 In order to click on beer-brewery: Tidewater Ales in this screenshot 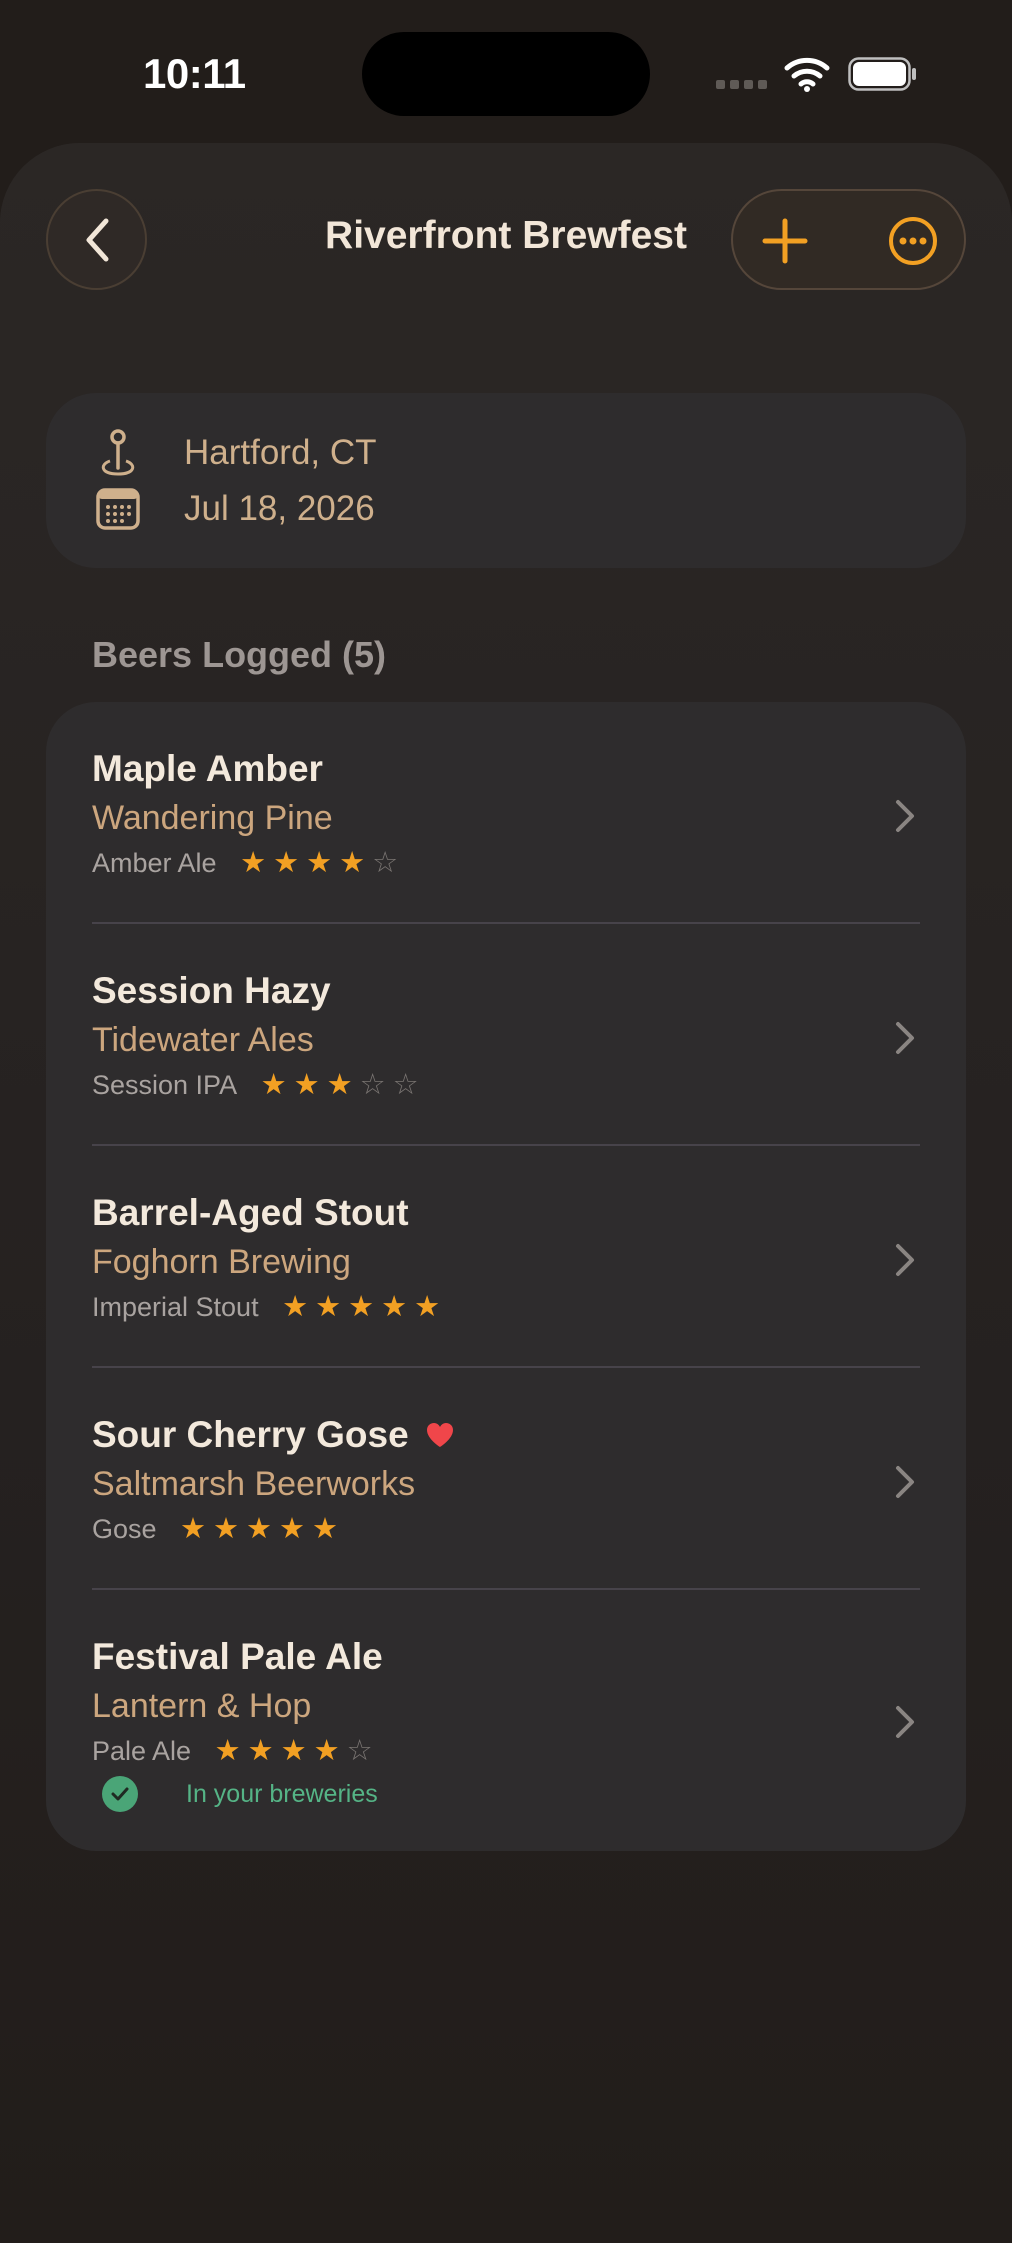, I will do `click(203, 1040)`.